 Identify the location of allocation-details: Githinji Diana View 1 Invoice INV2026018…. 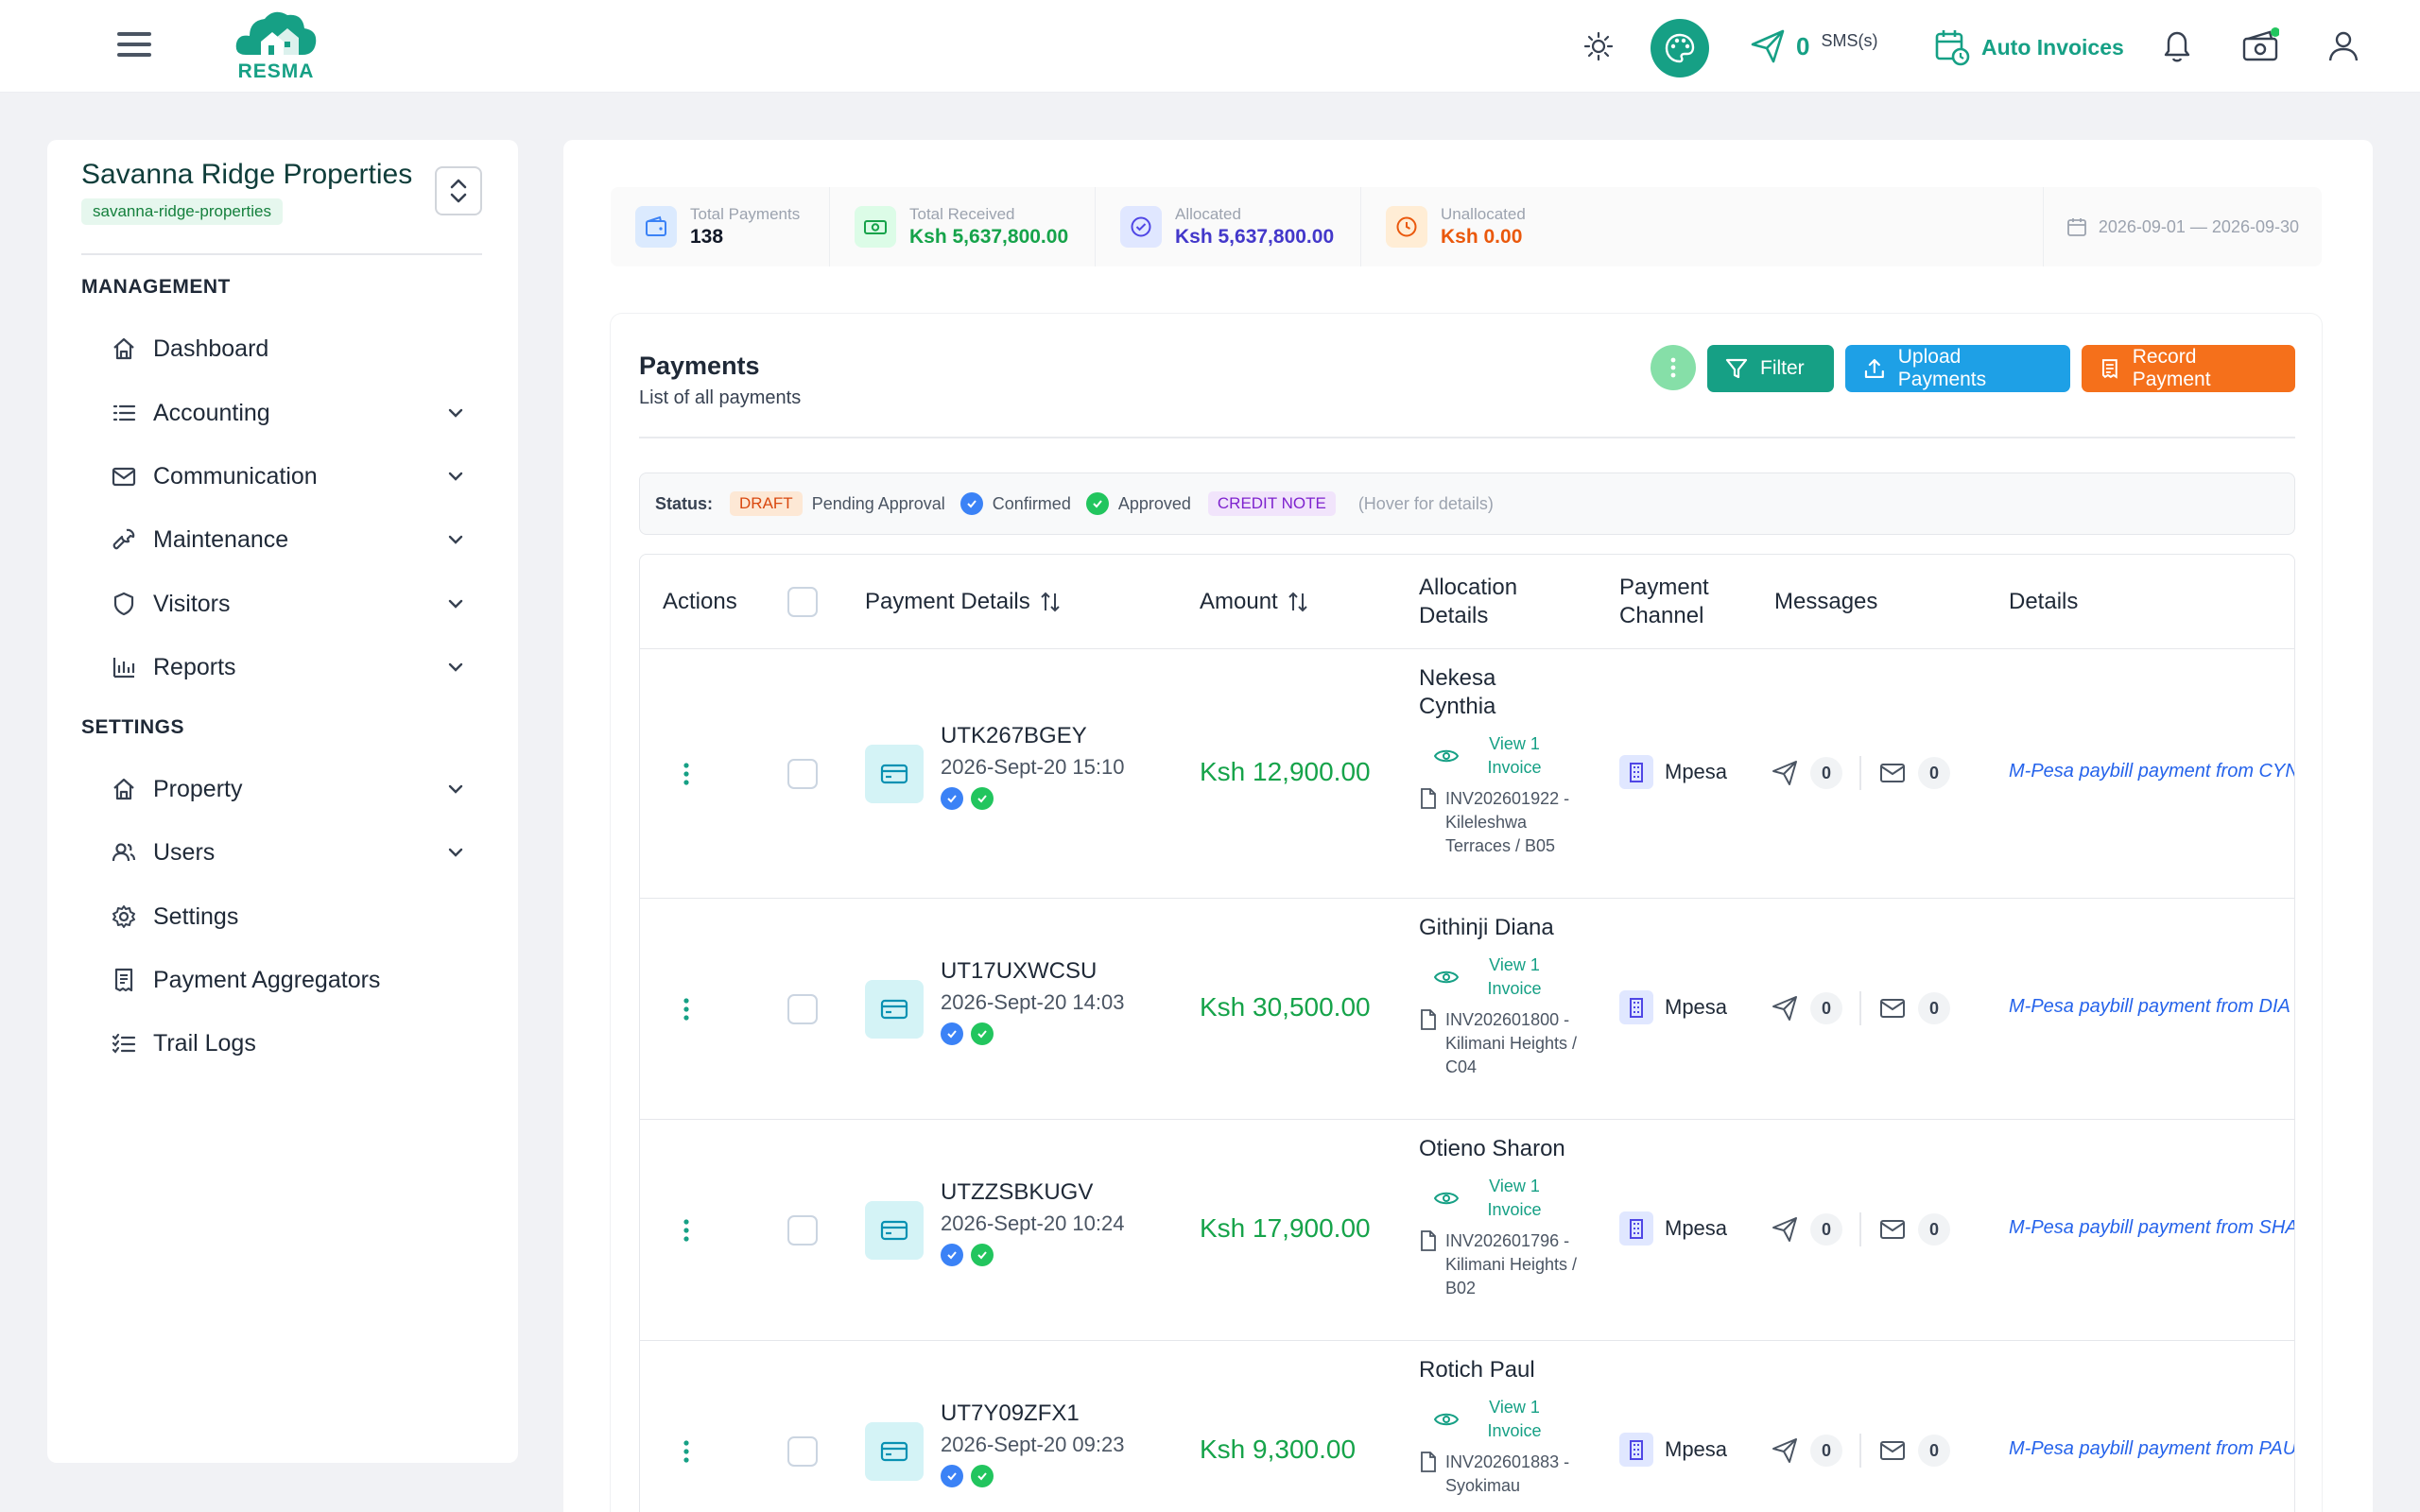
(1513, 996).